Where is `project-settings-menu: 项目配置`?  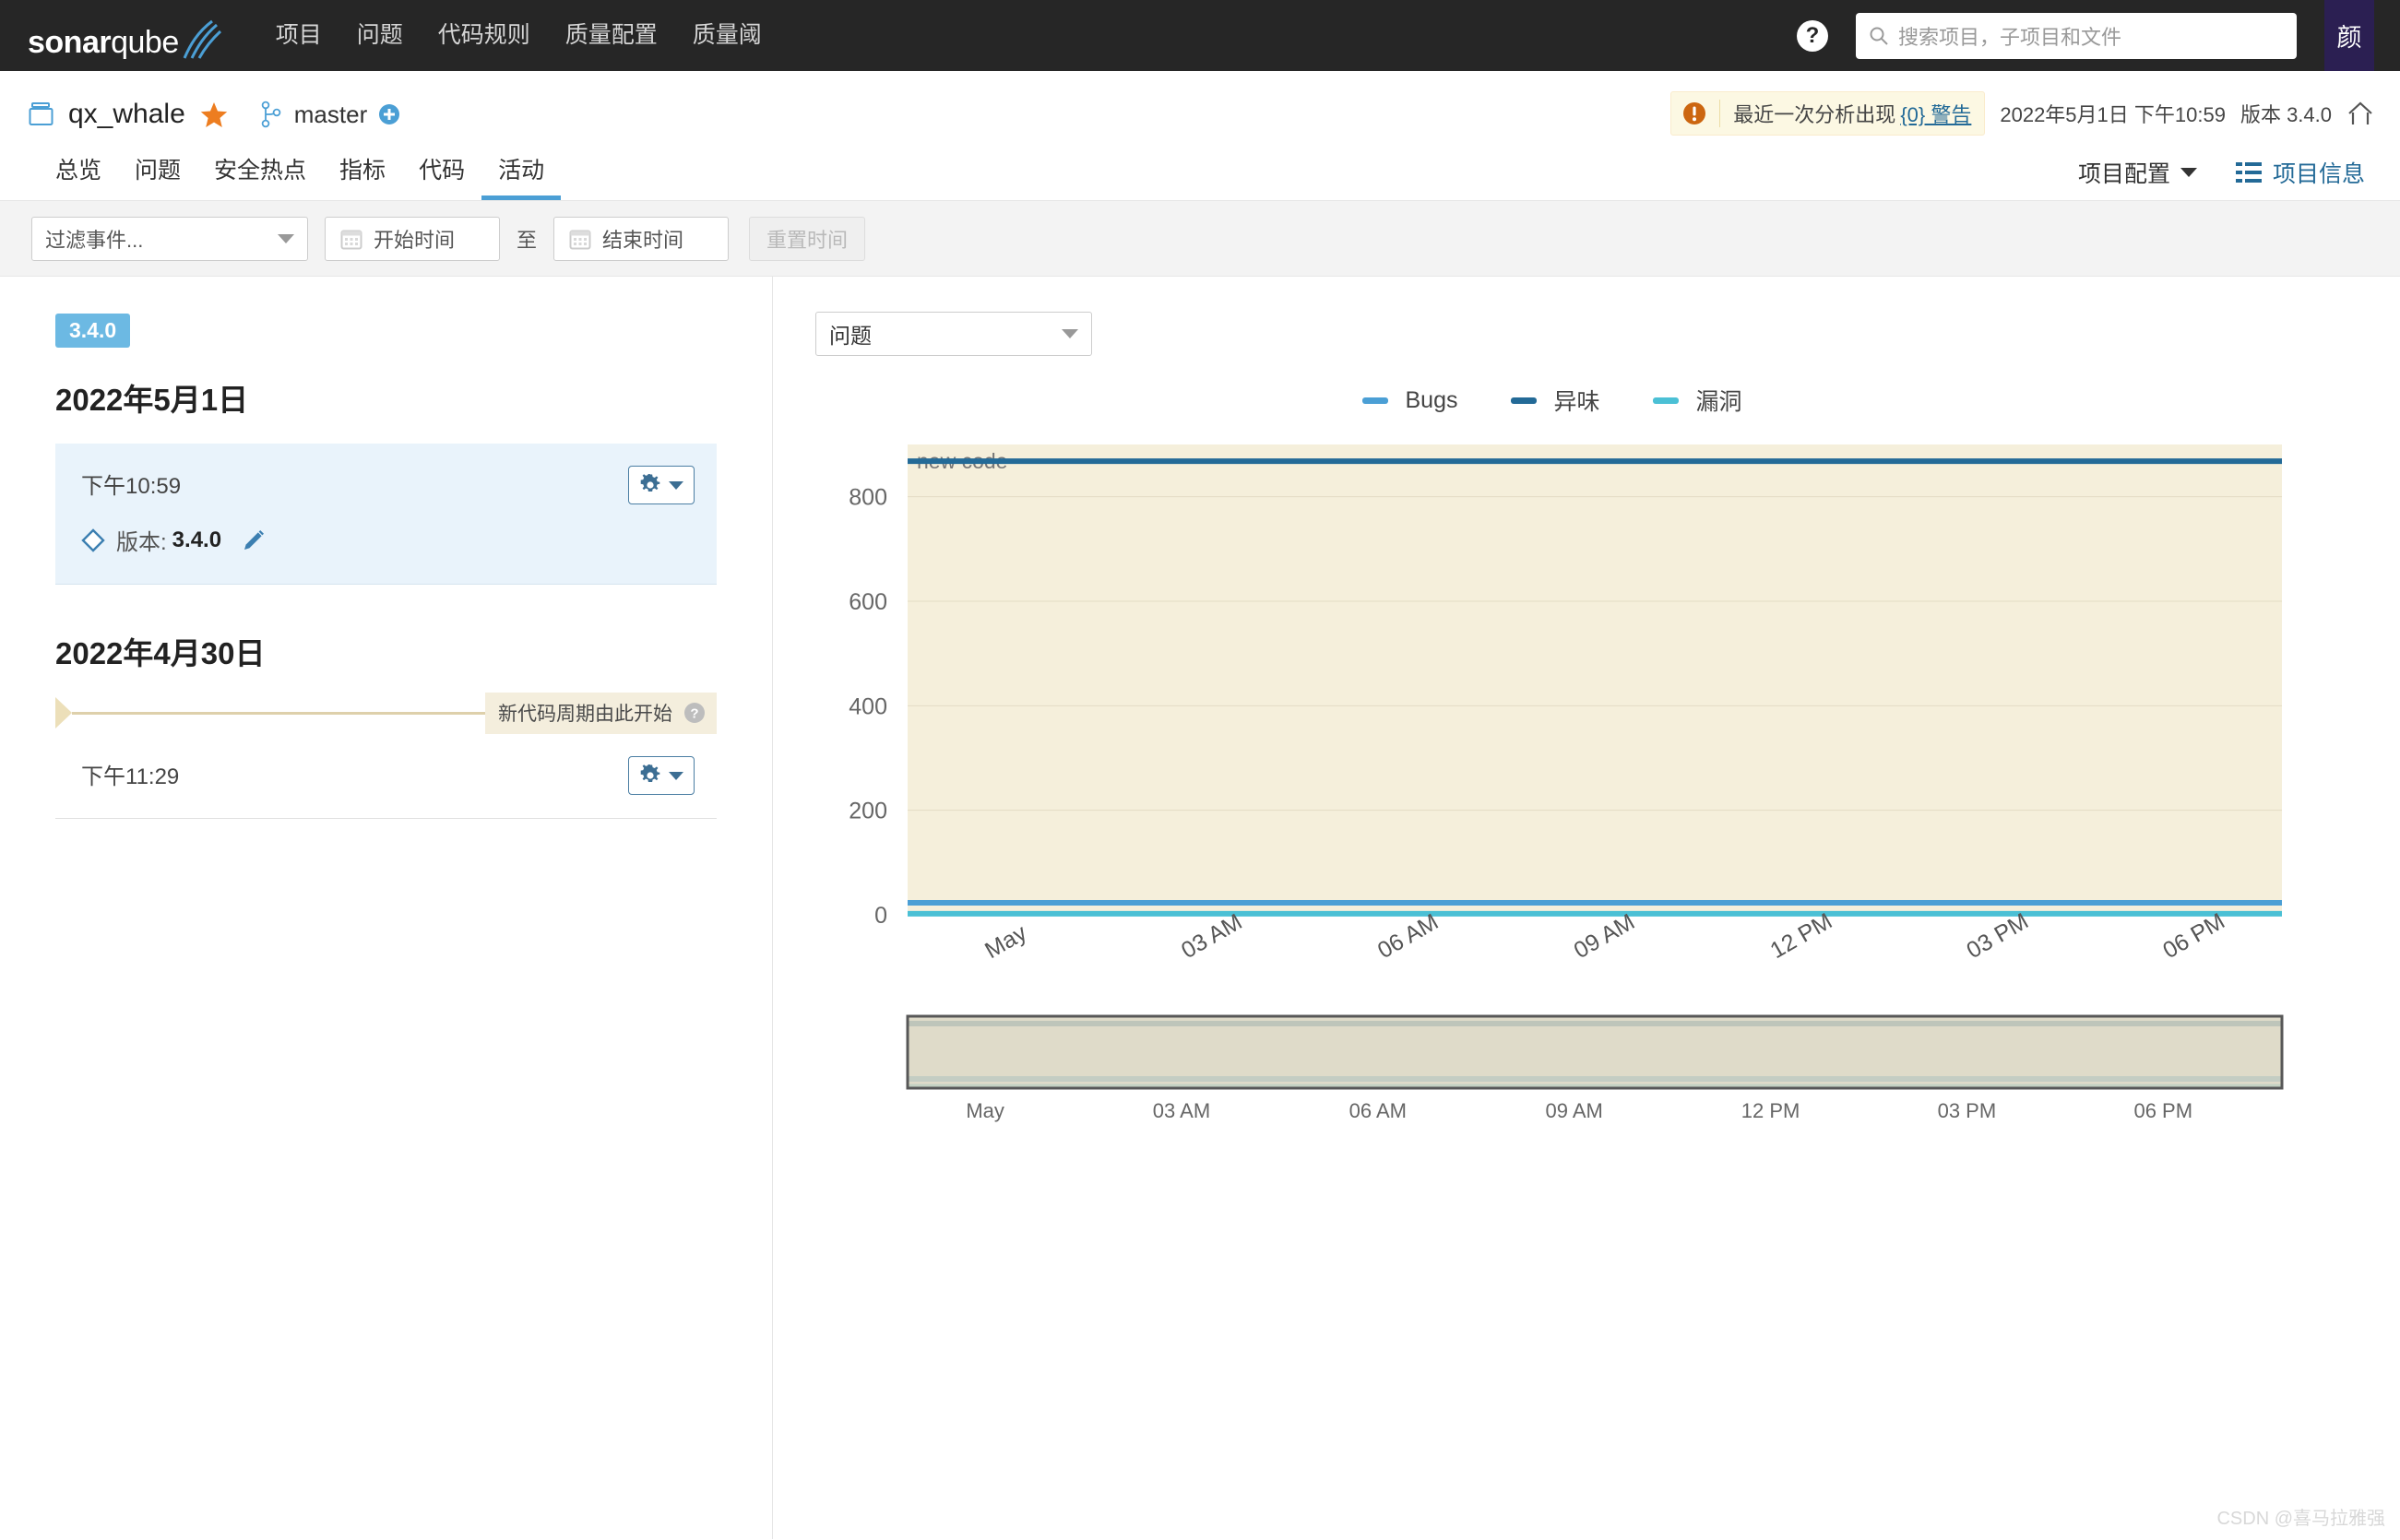
project-settings-menu: 项目配置 is located at coordinates (2137, 173).